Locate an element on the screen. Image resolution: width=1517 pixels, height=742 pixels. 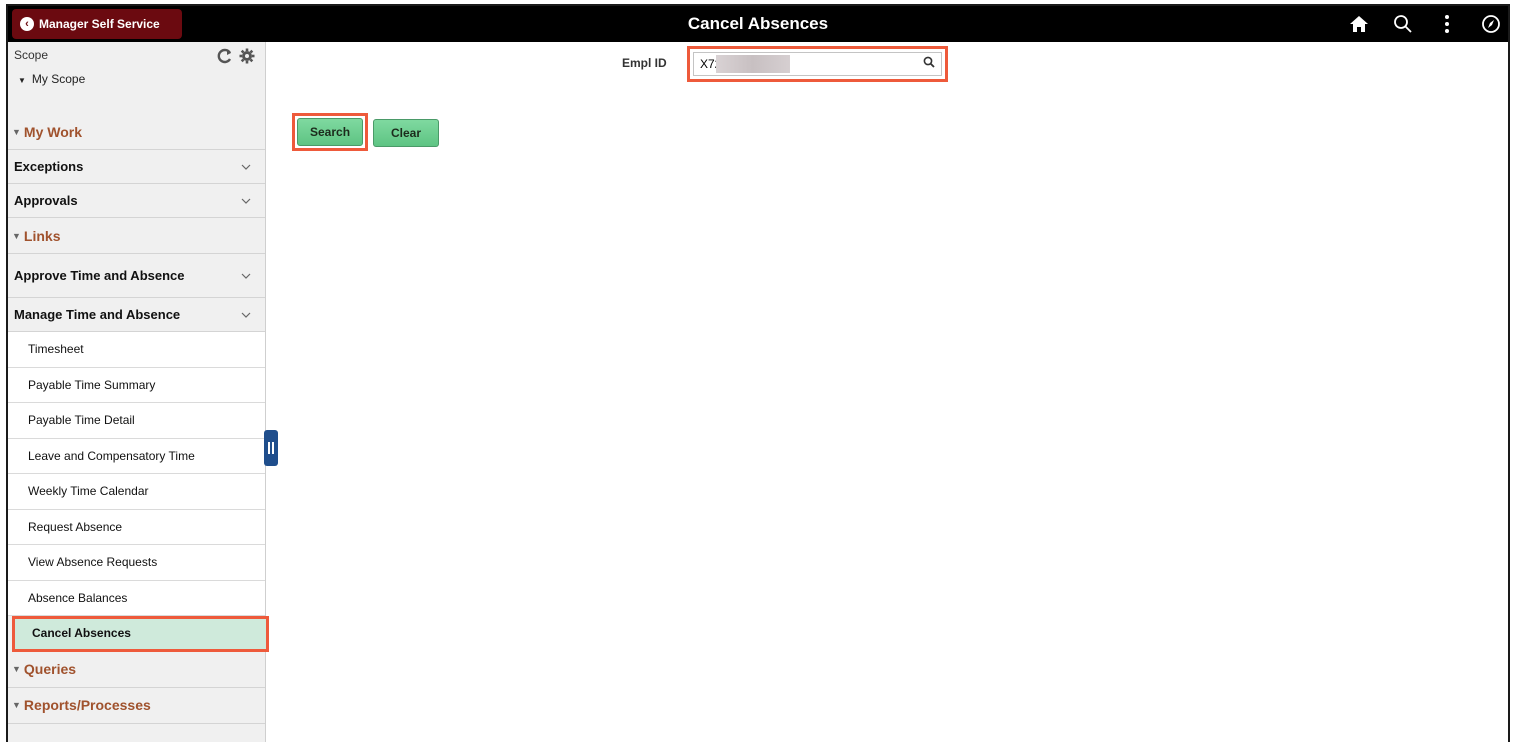
section-title: Reports/Processes is located at coordinates (87, 705).